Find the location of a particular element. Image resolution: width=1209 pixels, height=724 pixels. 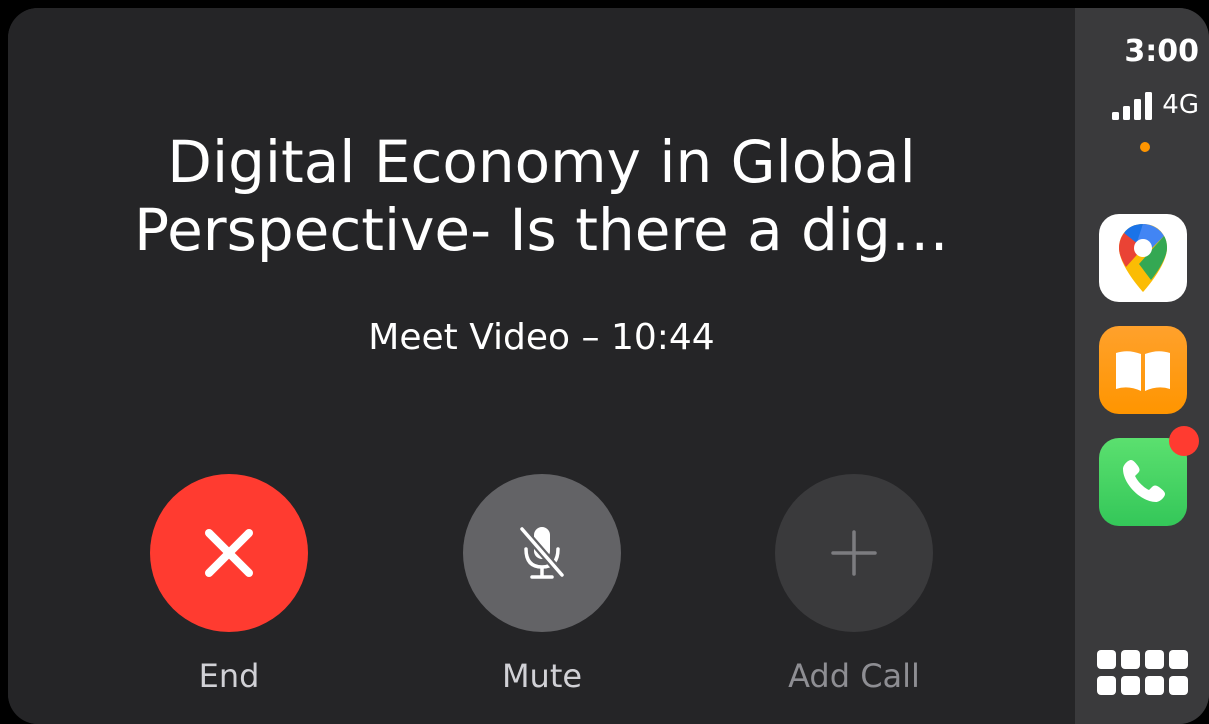

add-call-button is located at coordinates (854, 553).